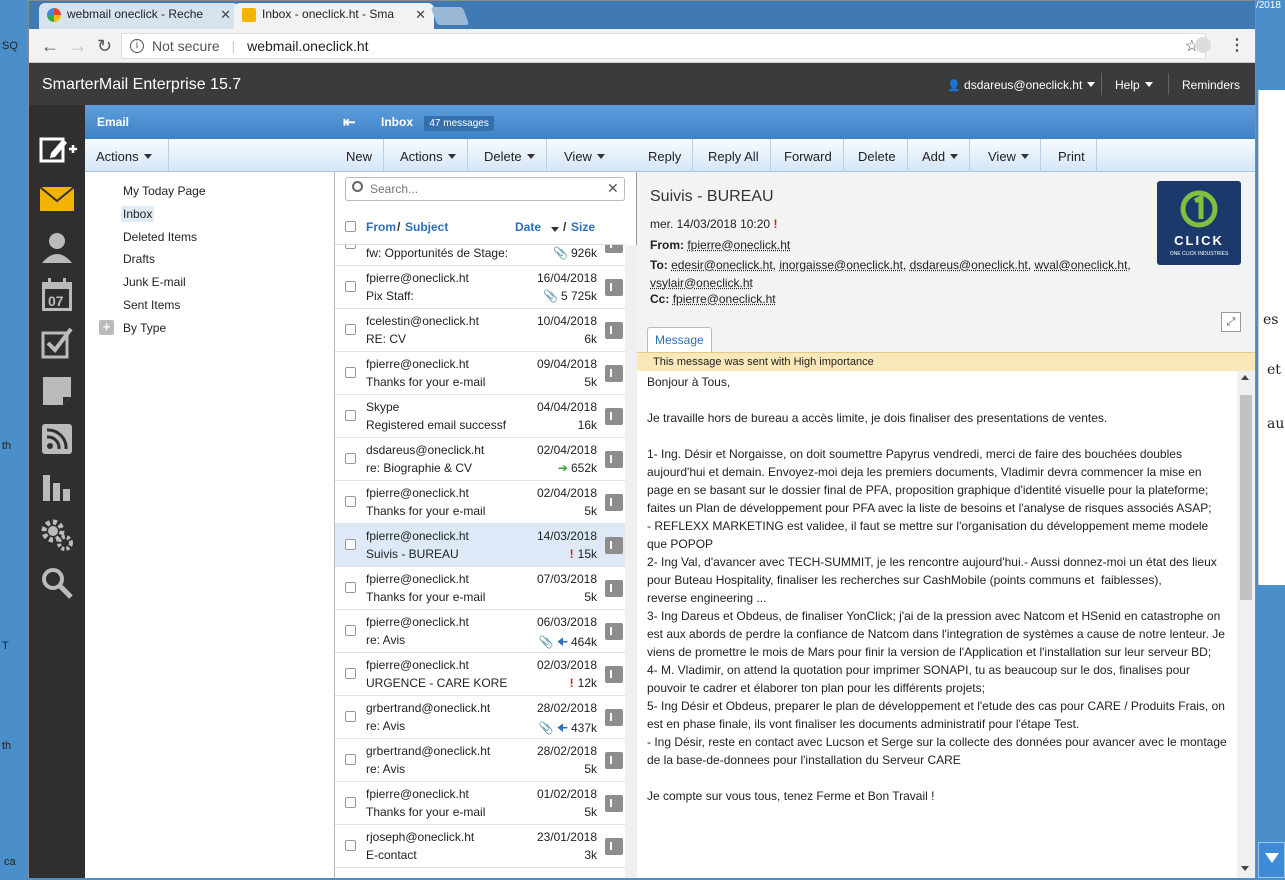  I want to click on print-button: Print, so click(1072, 155).